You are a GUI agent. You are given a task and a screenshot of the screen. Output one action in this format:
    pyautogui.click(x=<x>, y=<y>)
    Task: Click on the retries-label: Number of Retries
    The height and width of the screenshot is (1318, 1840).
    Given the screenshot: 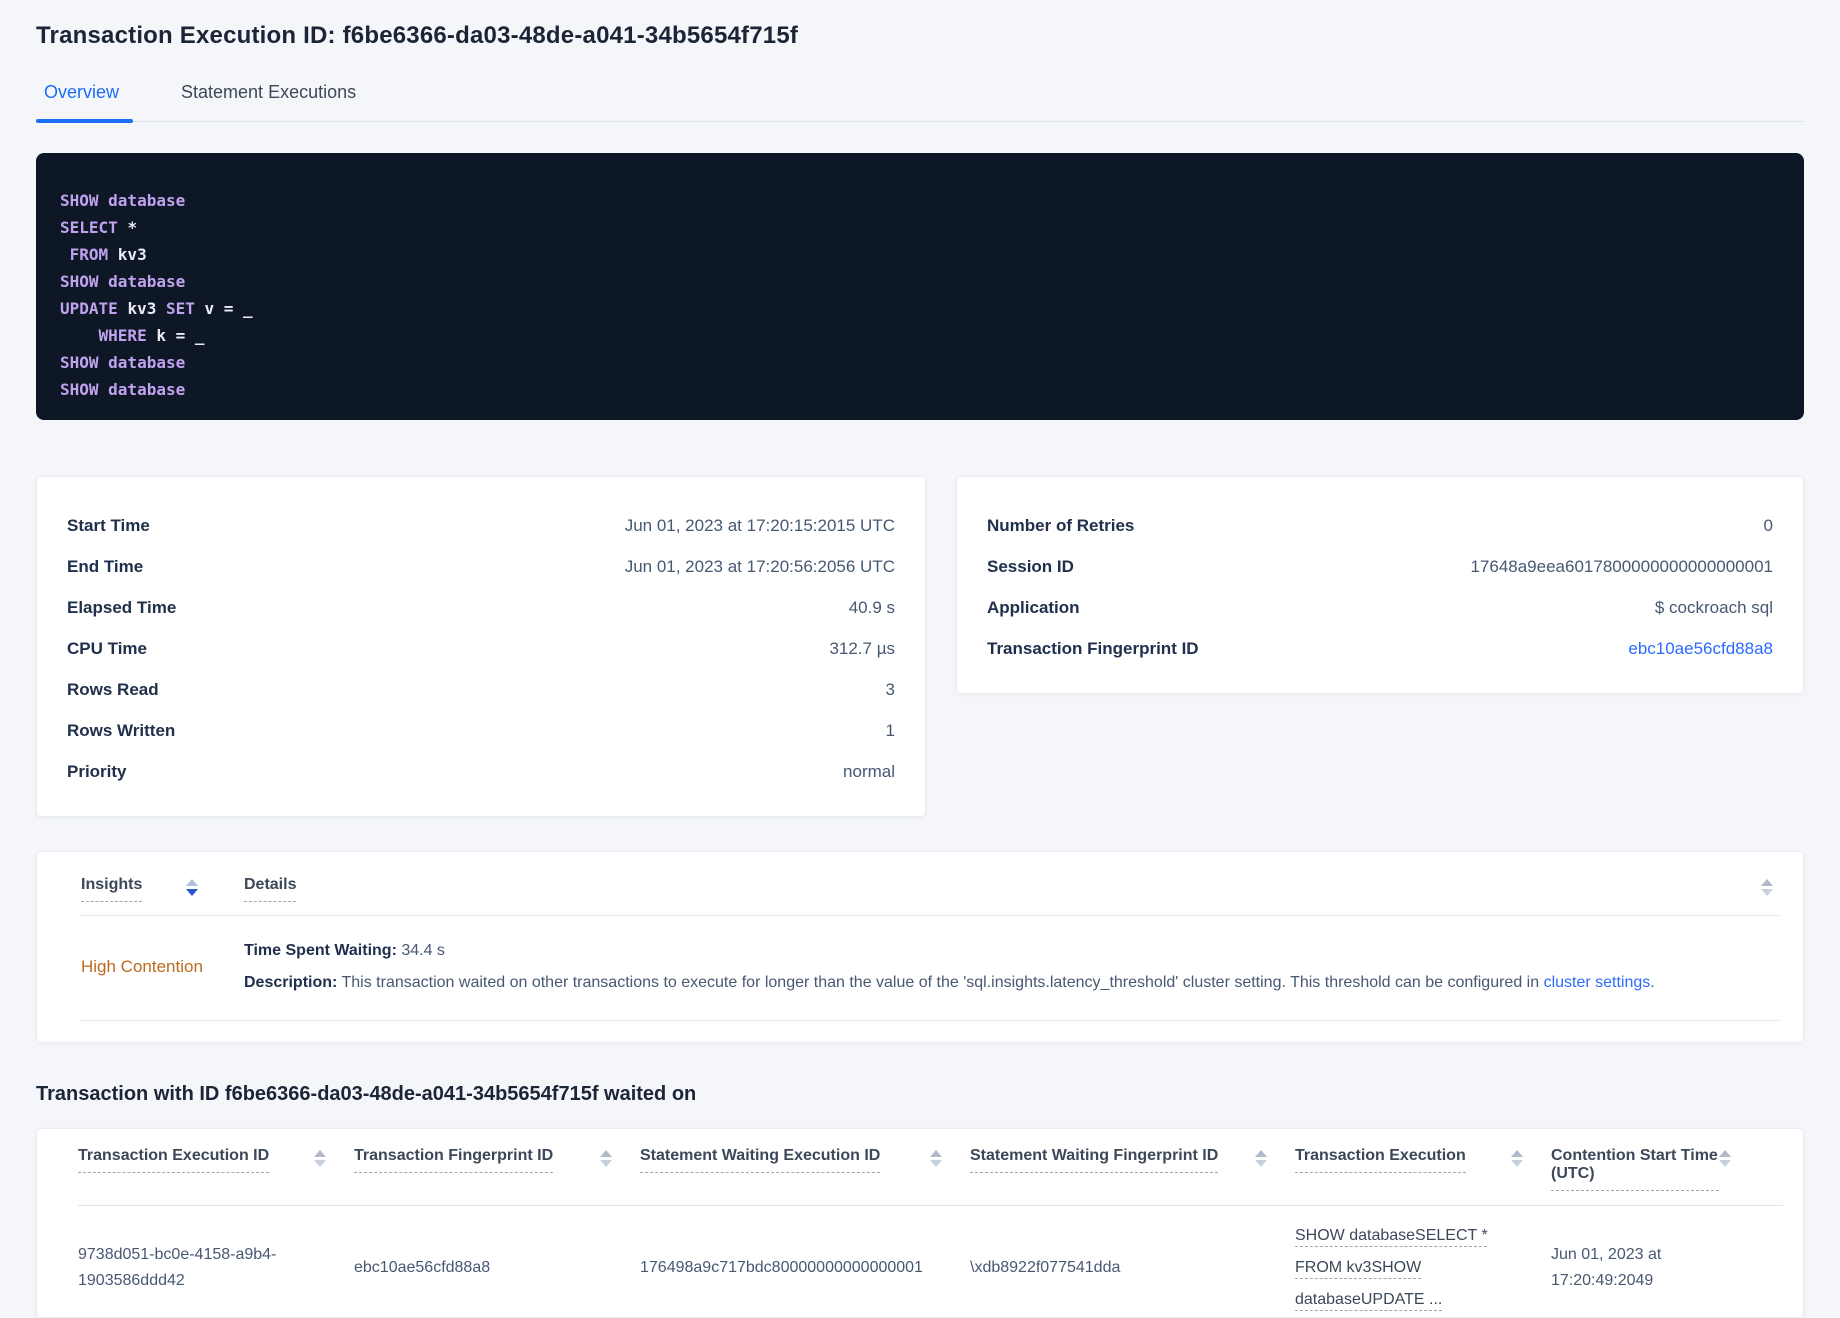 What is the action you would take?
    pyautogui.click(x=1061, y=525)
    